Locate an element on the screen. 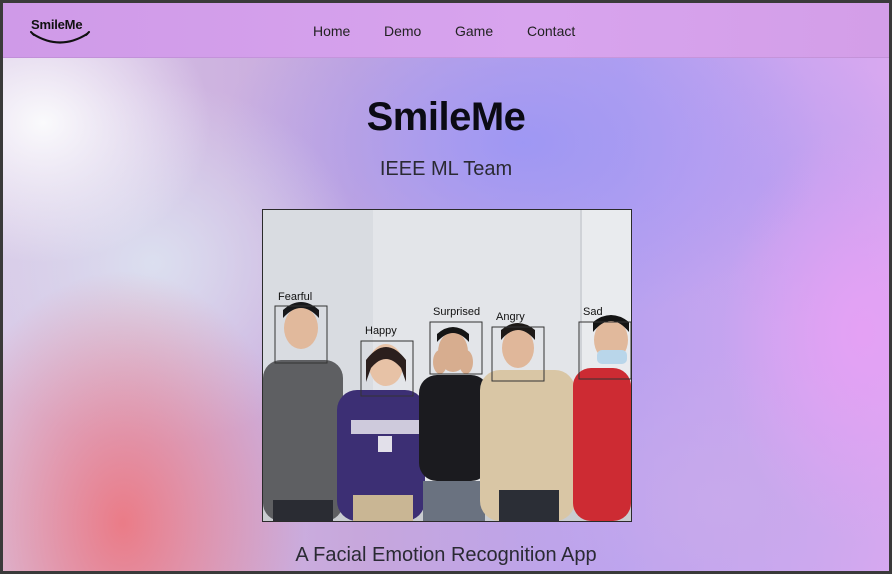  nav-link-contact: Contact is located at coordinates (551, 31).